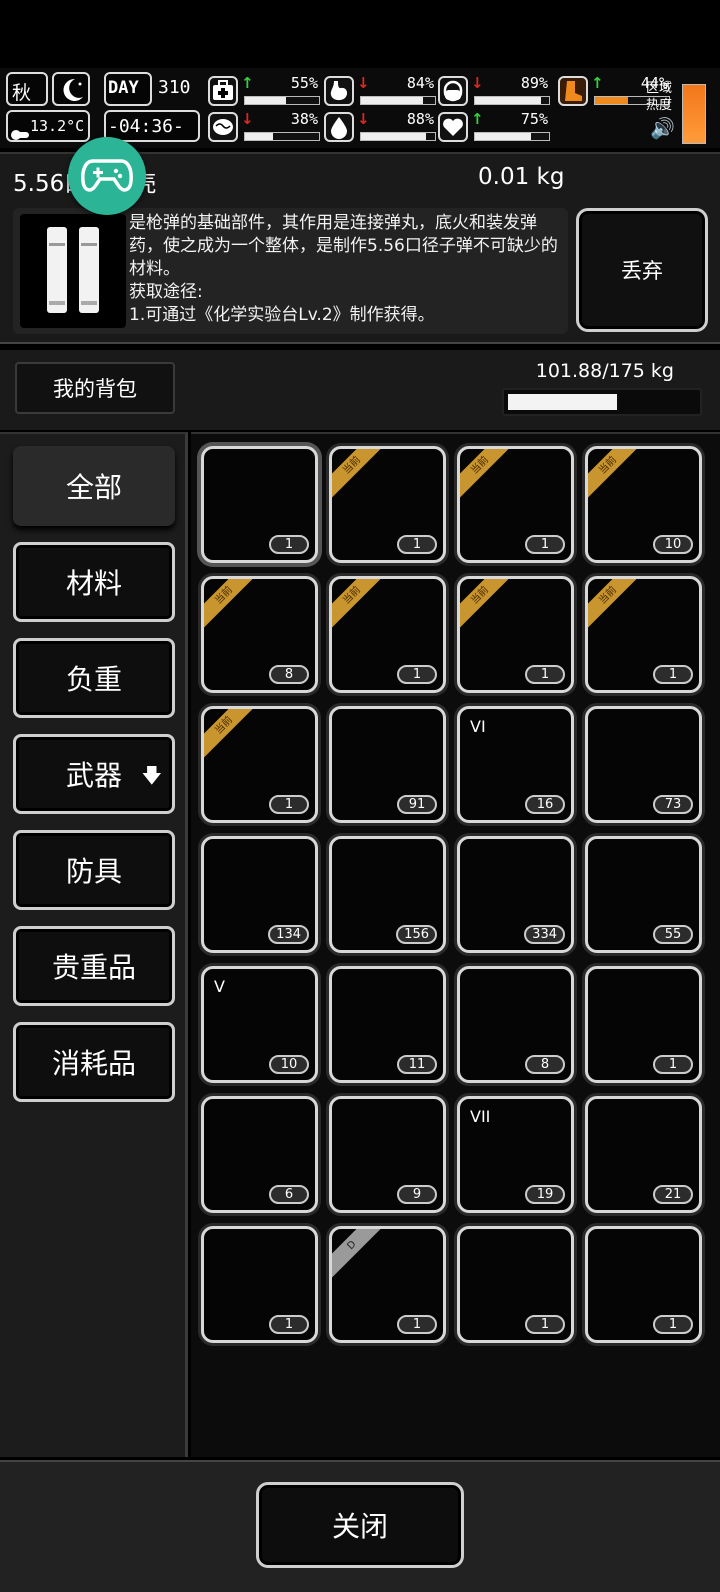  I want to click on inventory-slot-ammo-box: 当前 10, so click(643, 504).